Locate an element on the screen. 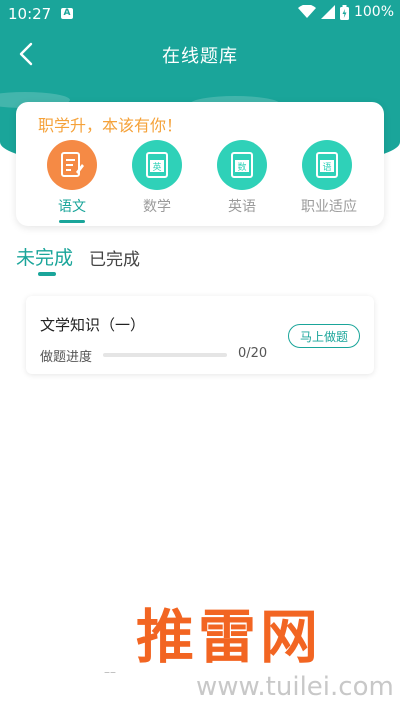 The image size is (400, 711). svg-text: 数 is located at coordinates (241, 167).